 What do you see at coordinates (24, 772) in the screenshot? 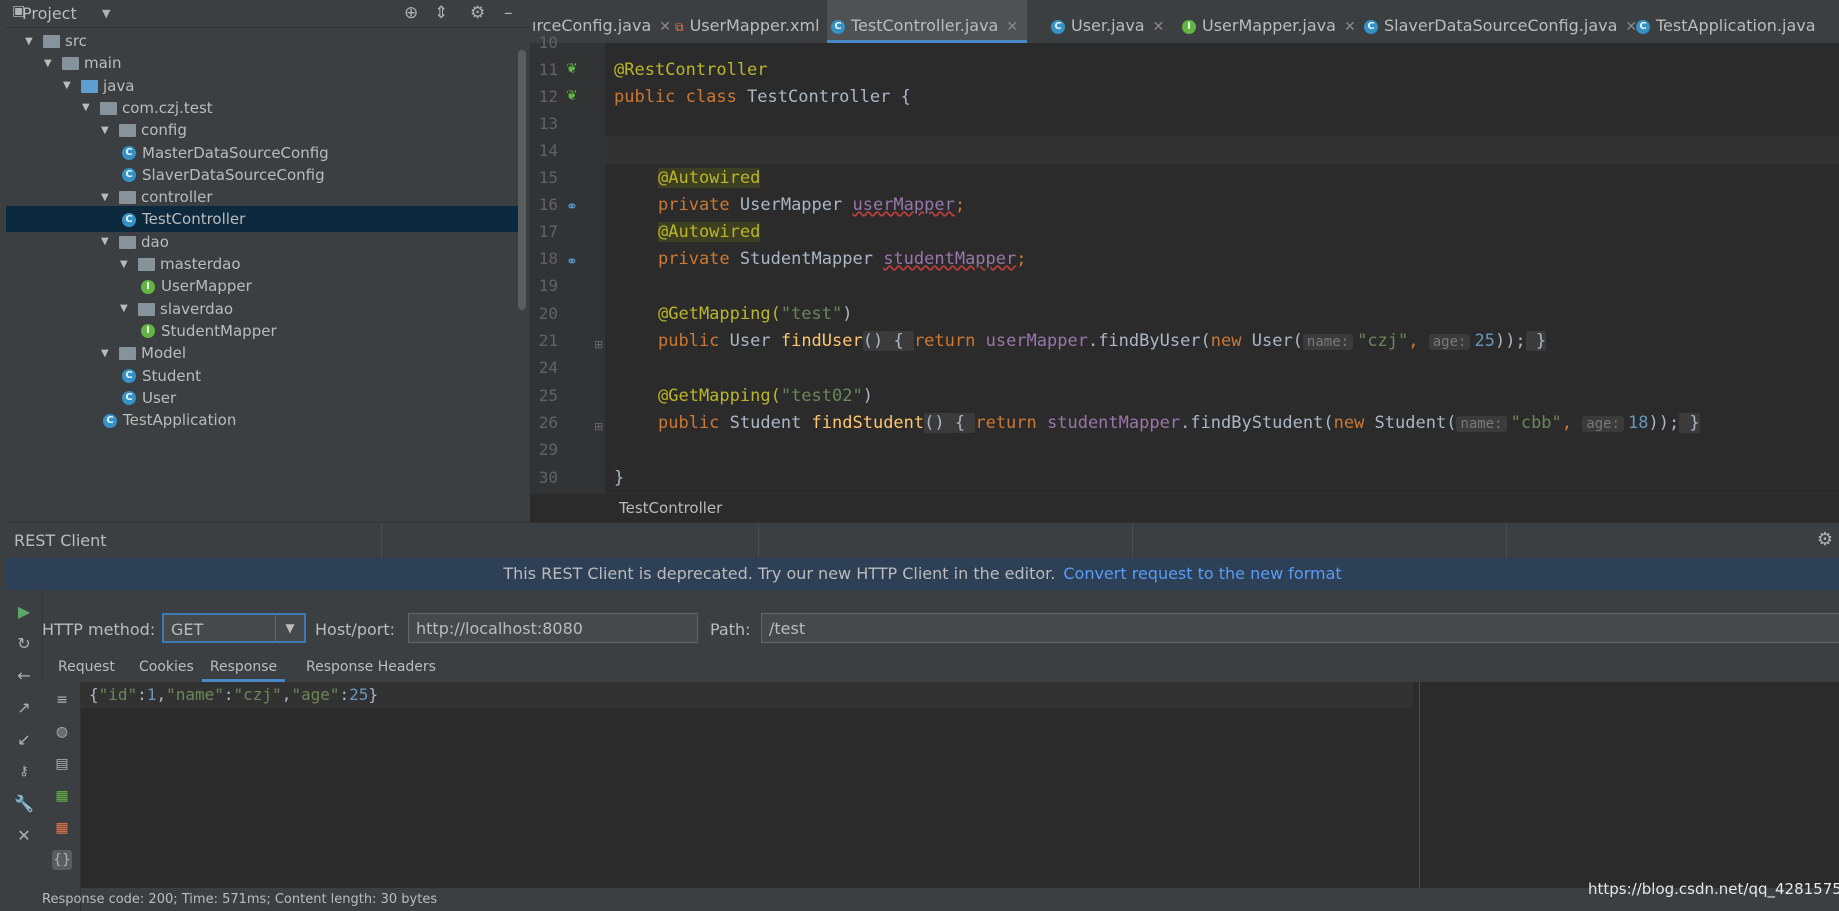
I see `key-icon: ⚷` at bounding box center [24, 772].